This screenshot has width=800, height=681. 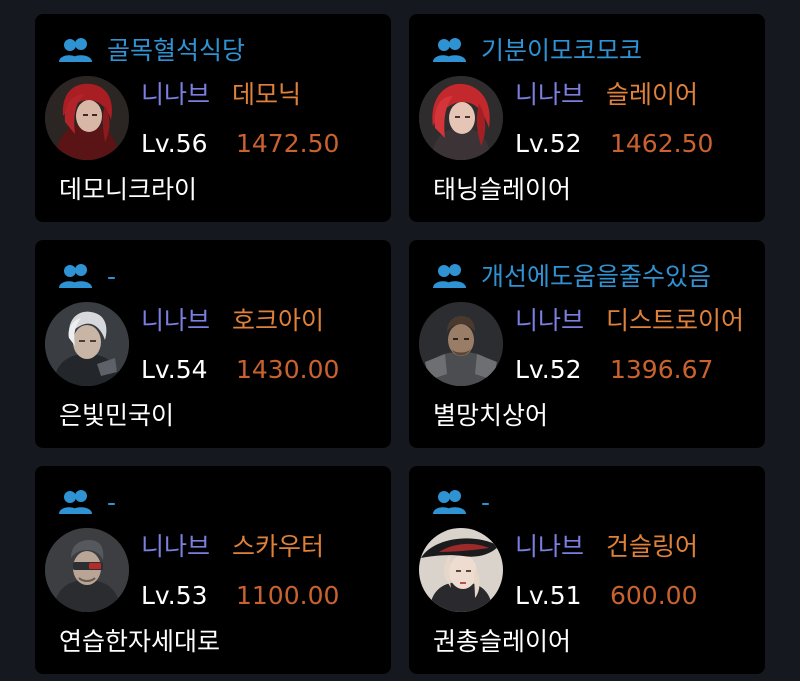 What do you see at coordinates (561, 50) in the screenshot?
I see `guild-name: 기분이모코모코` at bounding box center [561, 50].